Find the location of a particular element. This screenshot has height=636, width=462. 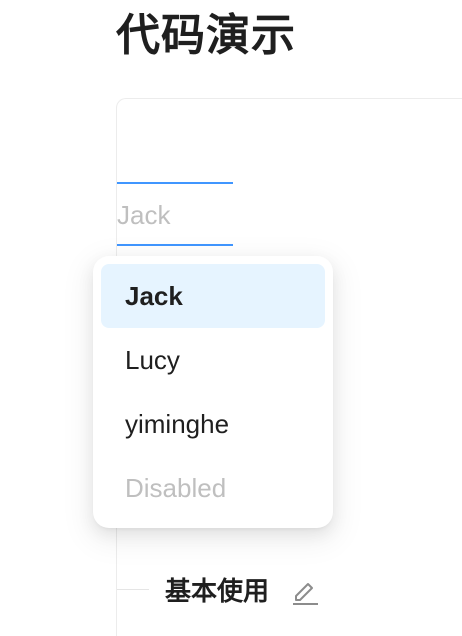

select-option-disabled: Disabled is located at coordinates (213, 488).